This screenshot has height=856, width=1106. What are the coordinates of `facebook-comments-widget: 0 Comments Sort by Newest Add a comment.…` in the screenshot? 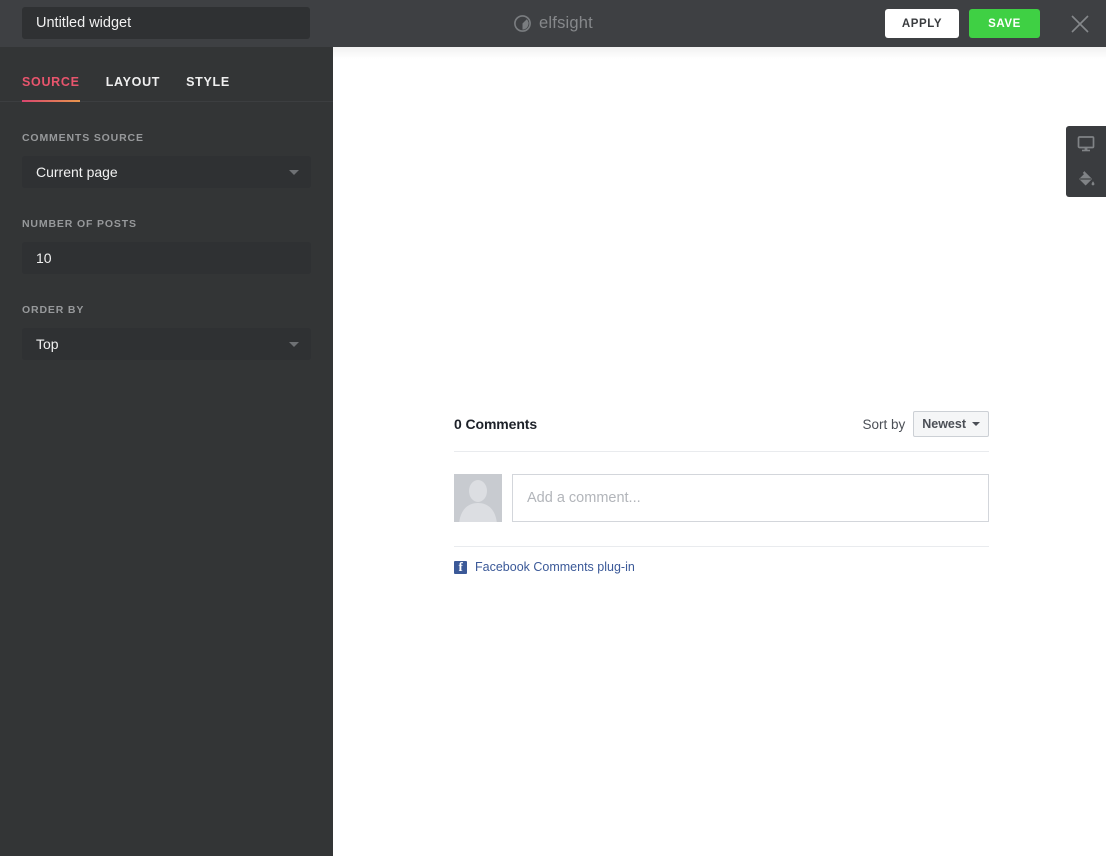 It's located at (721, 492).